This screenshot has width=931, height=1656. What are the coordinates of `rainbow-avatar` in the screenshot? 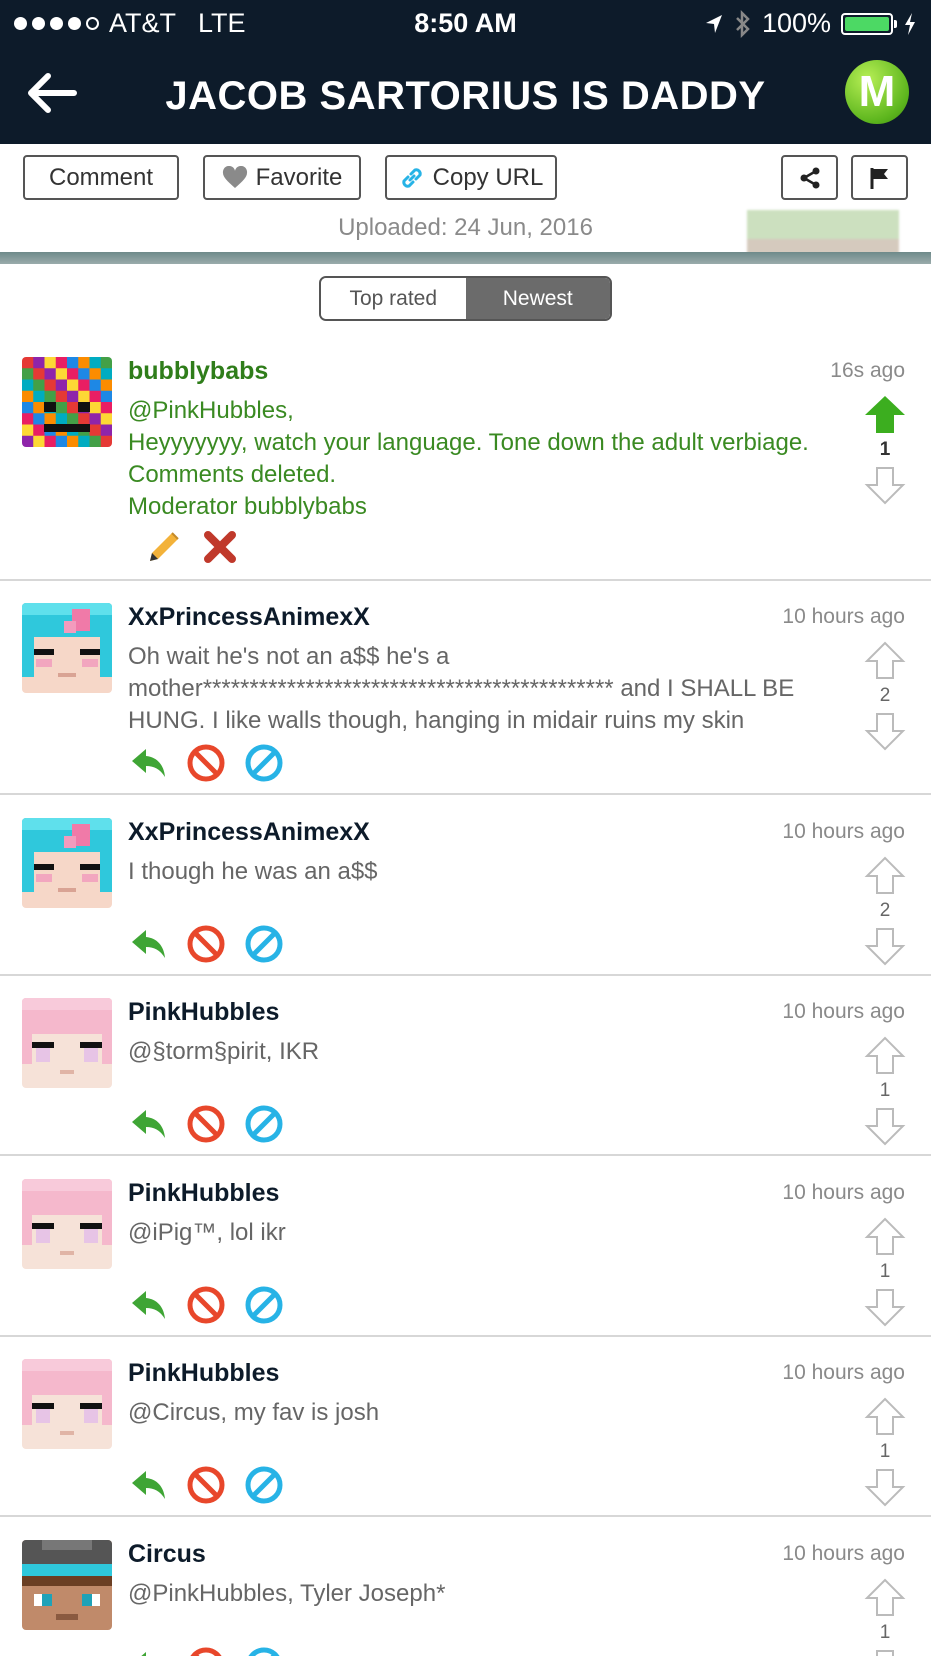 It's located at (67, 402).